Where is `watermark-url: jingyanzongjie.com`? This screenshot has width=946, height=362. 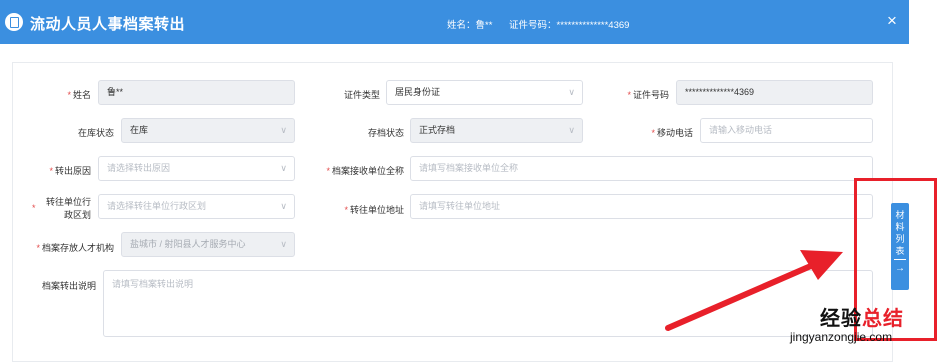
watermark-url: jingyanzongjie.com is located at coordinates (841, 337).